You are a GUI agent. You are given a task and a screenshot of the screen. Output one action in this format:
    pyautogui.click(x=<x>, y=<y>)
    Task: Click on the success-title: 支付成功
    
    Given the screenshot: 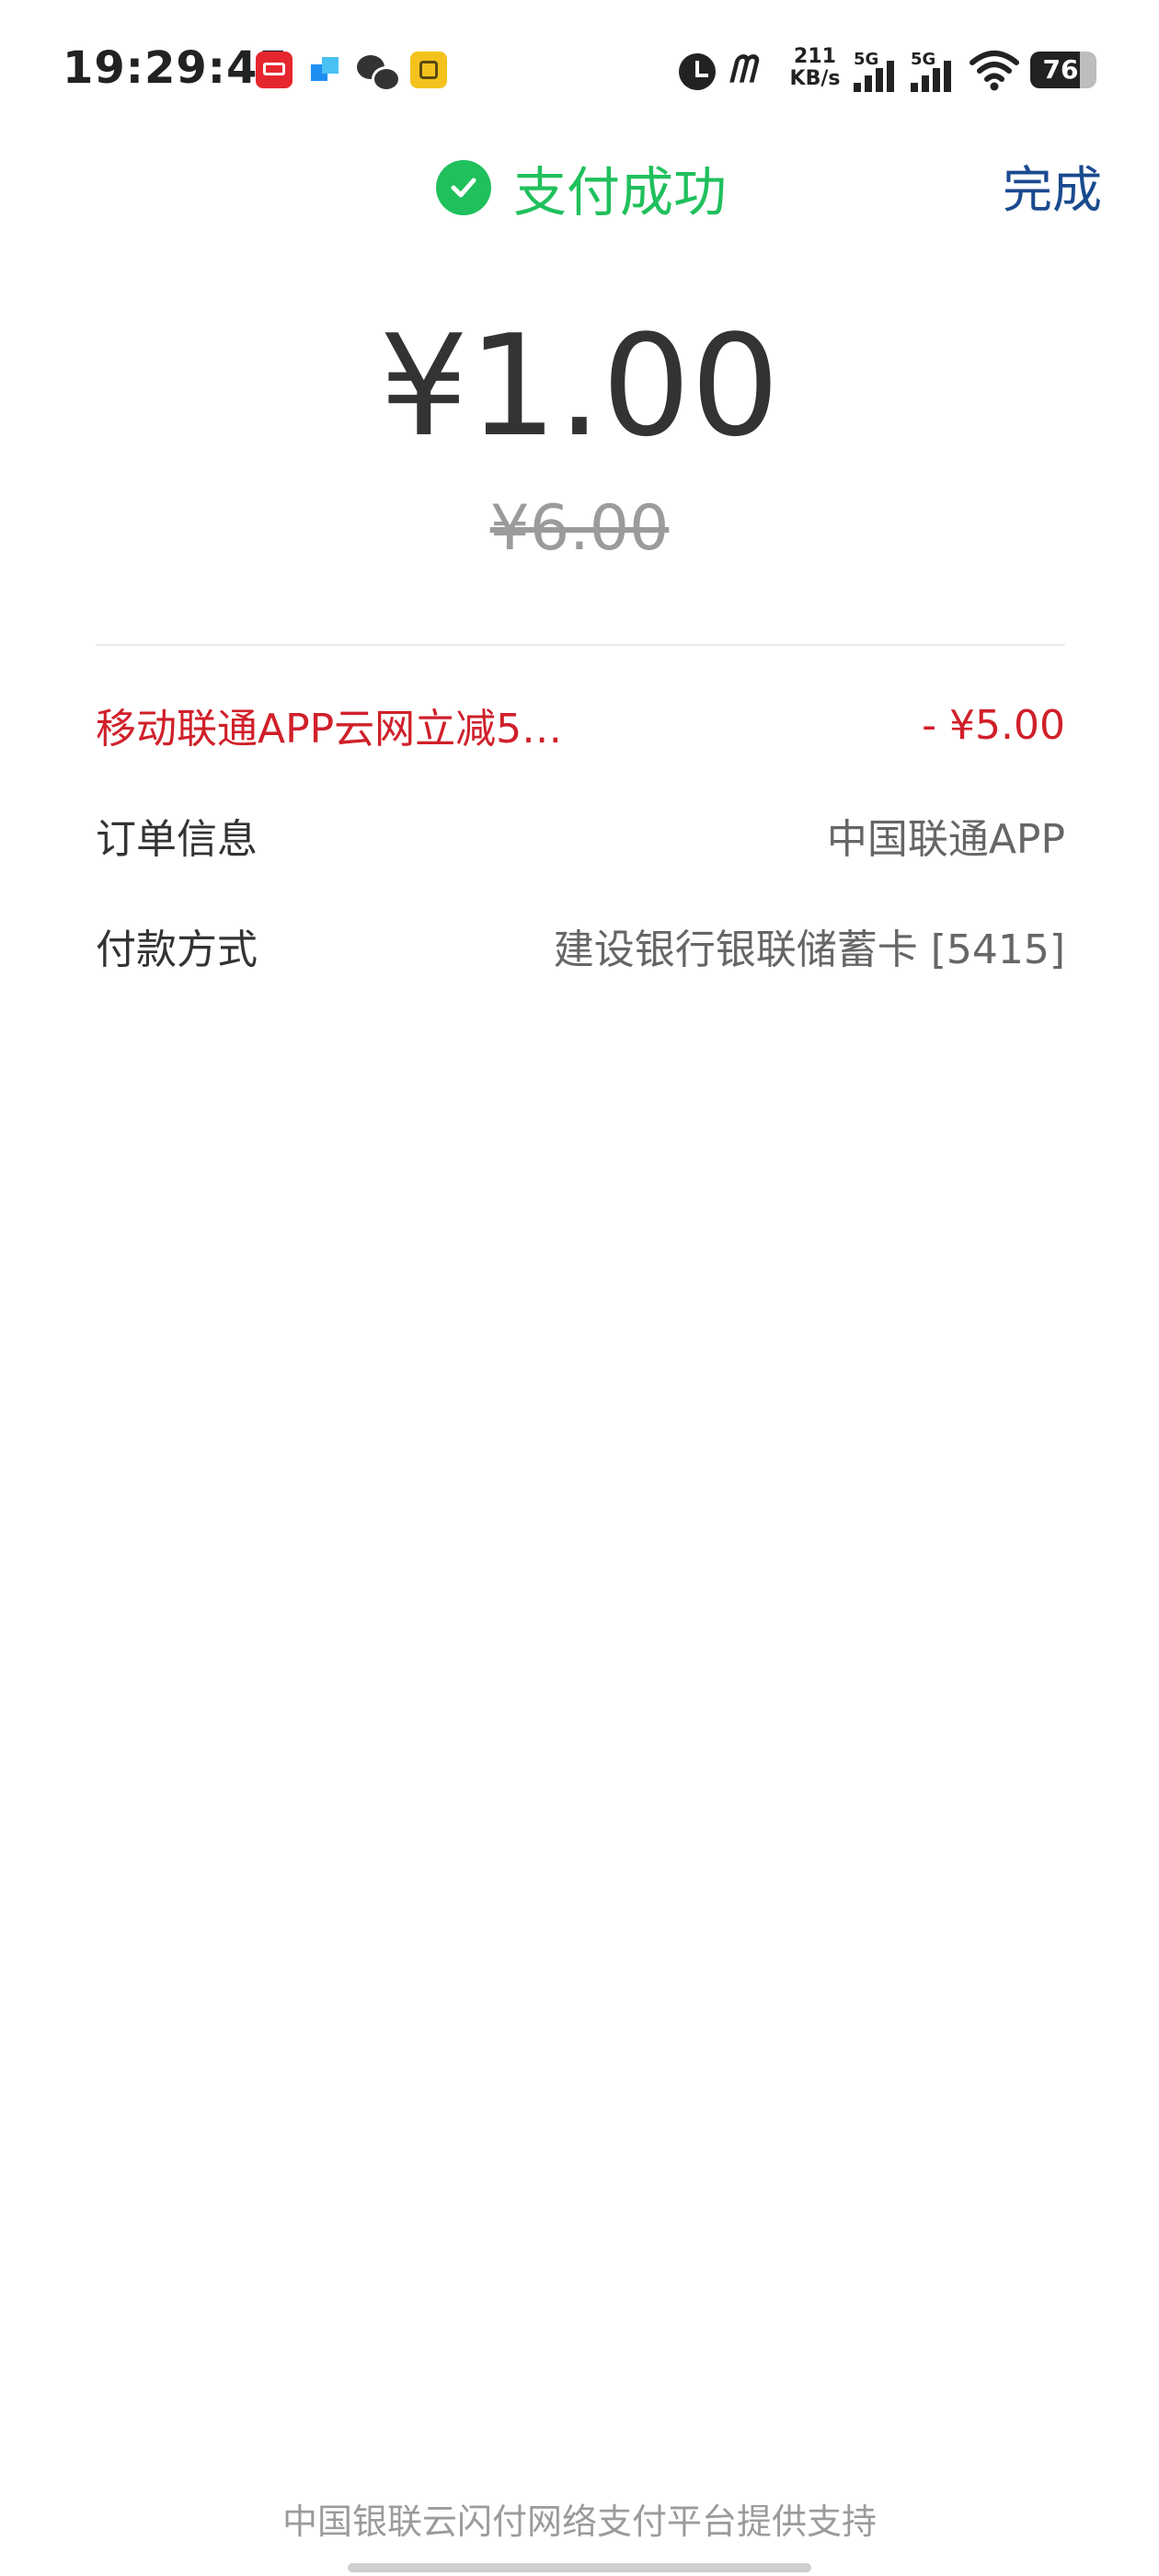 What is the action you would take?
    pyautogui.click(x=581, y=189)
    